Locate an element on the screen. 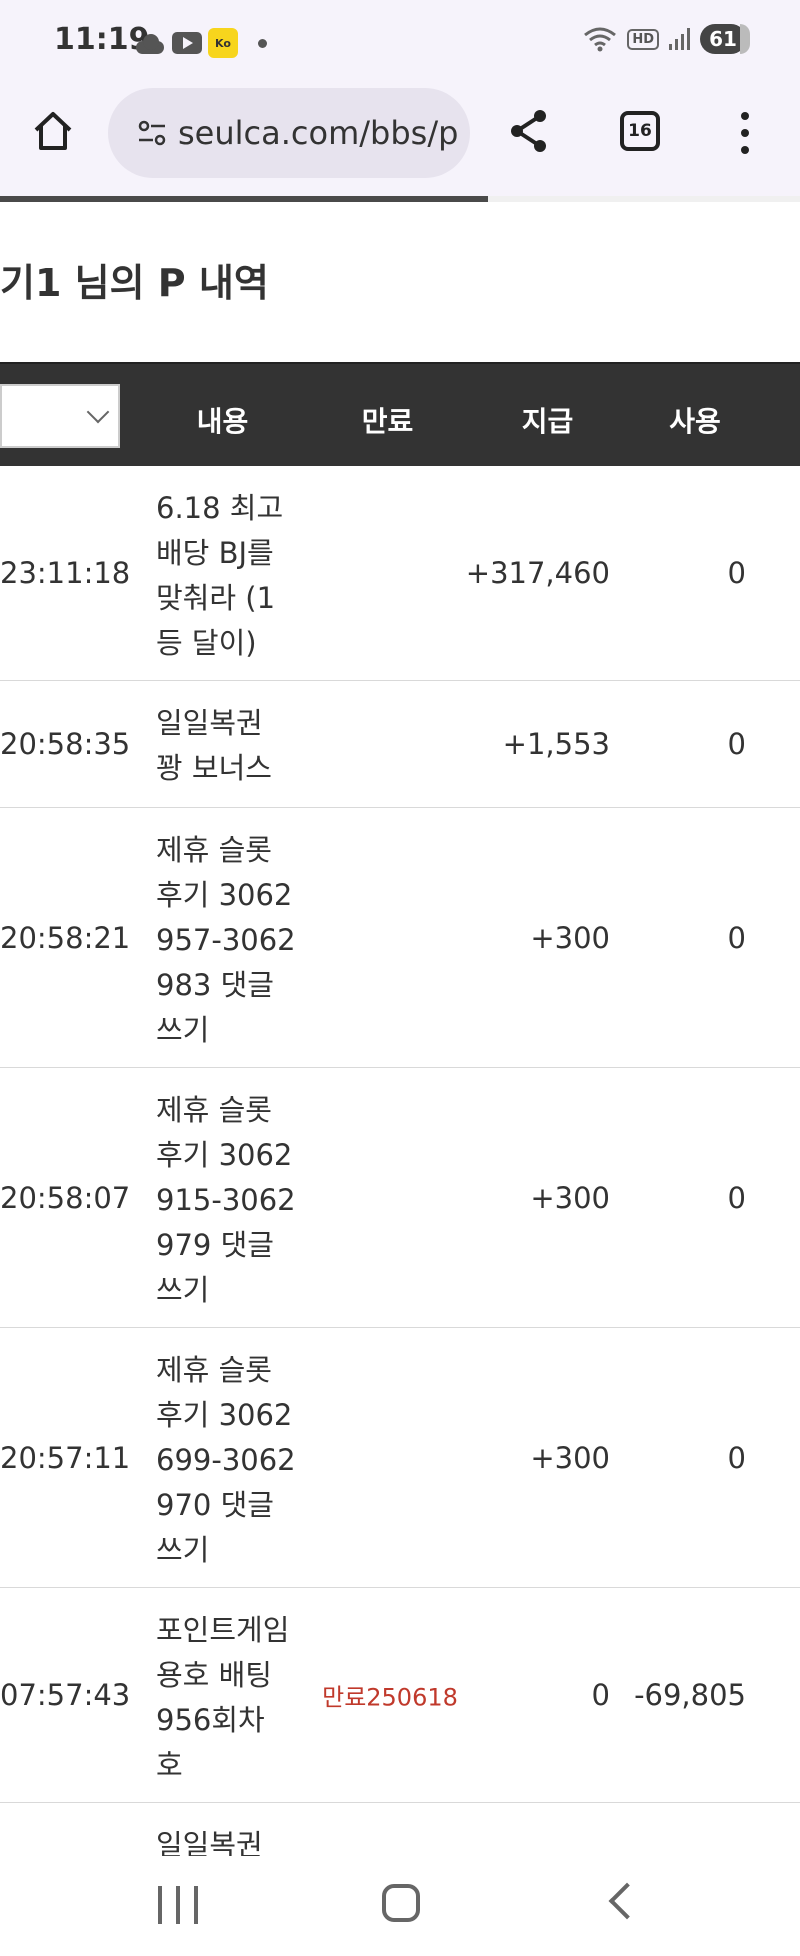  tab-switcher-button: 16 is located at coordinates (640, 131).